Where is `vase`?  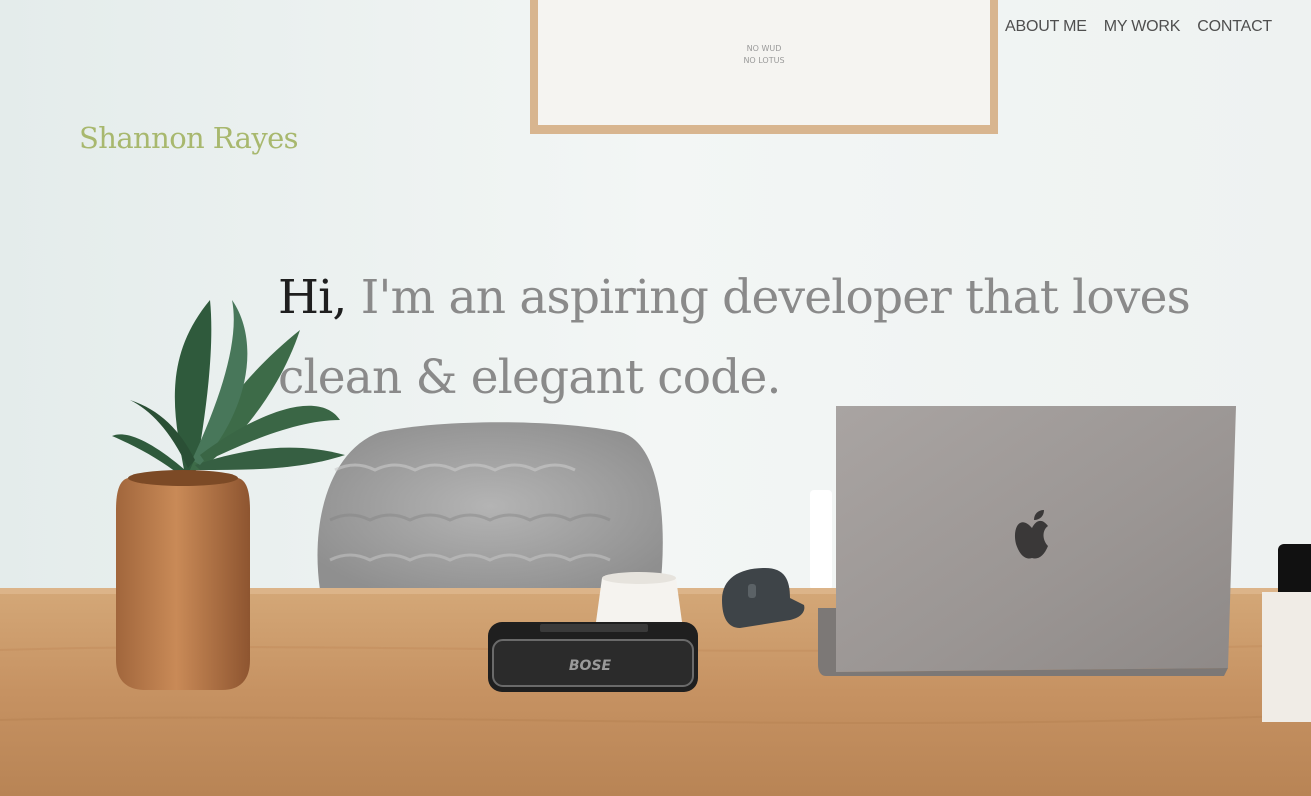
vase is located at coordinates (183, 580).